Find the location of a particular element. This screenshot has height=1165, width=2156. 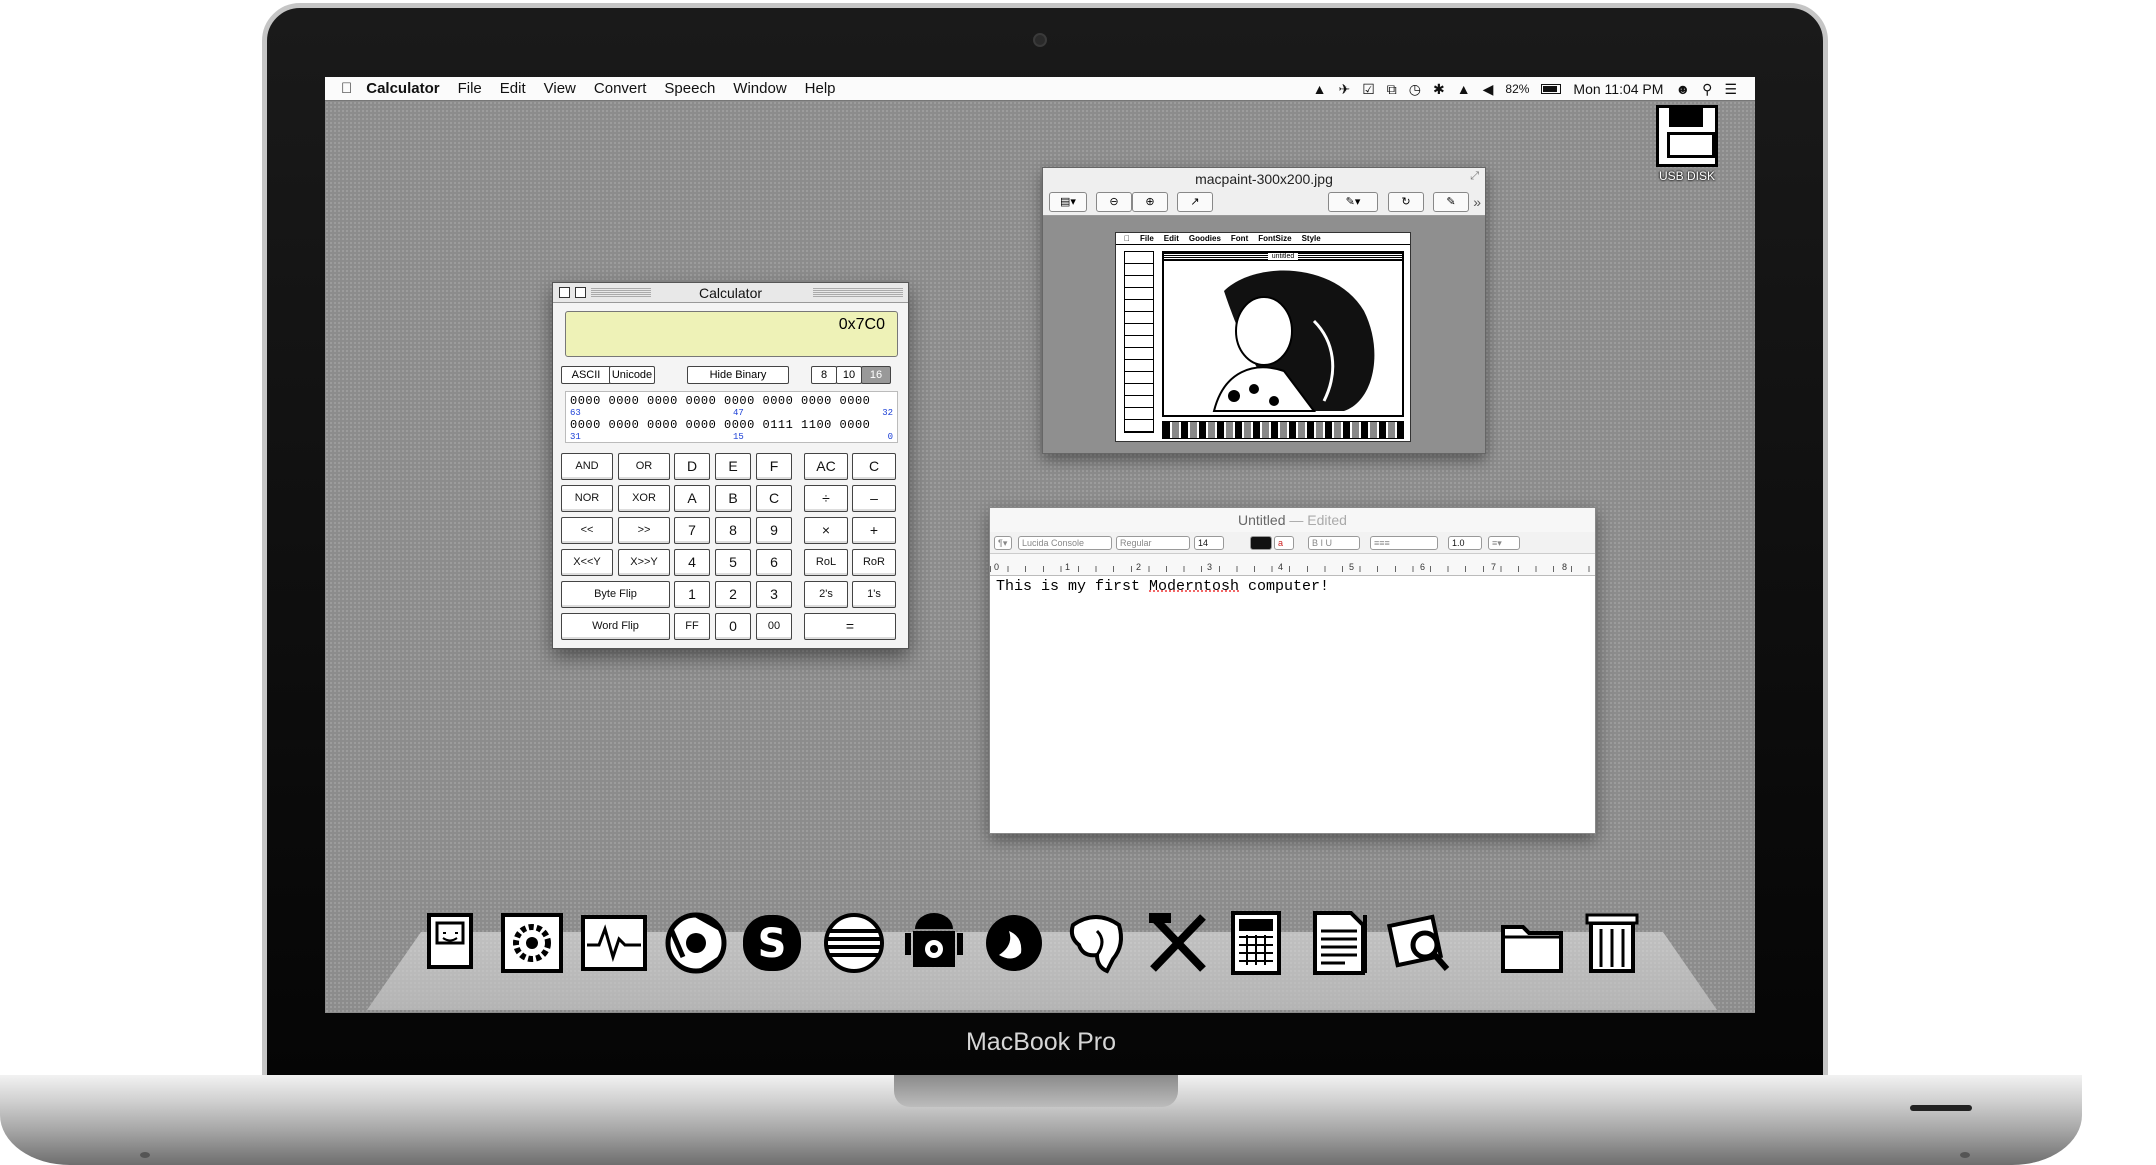

all-clear-key: AC is located at coordinates (826, 466).